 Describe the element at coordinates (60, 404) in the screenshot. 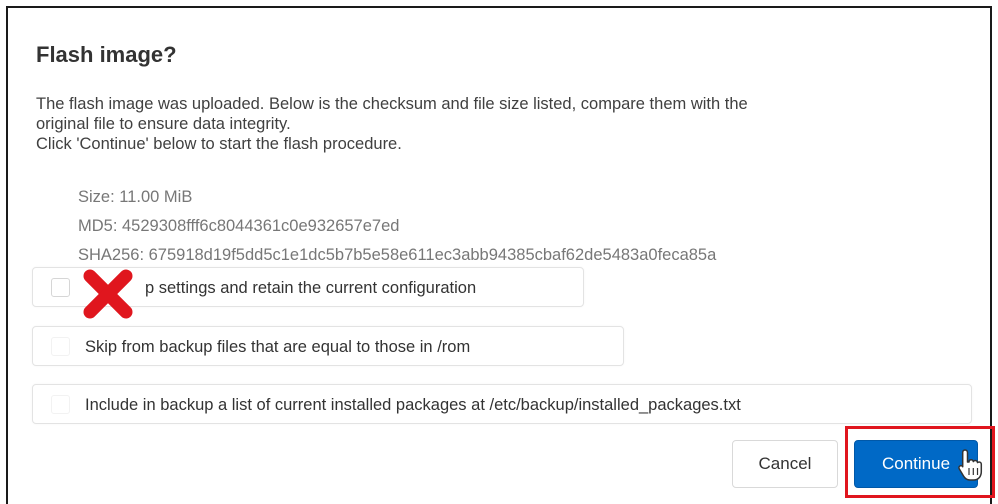

I see `include-packages-checkbox` at that location.